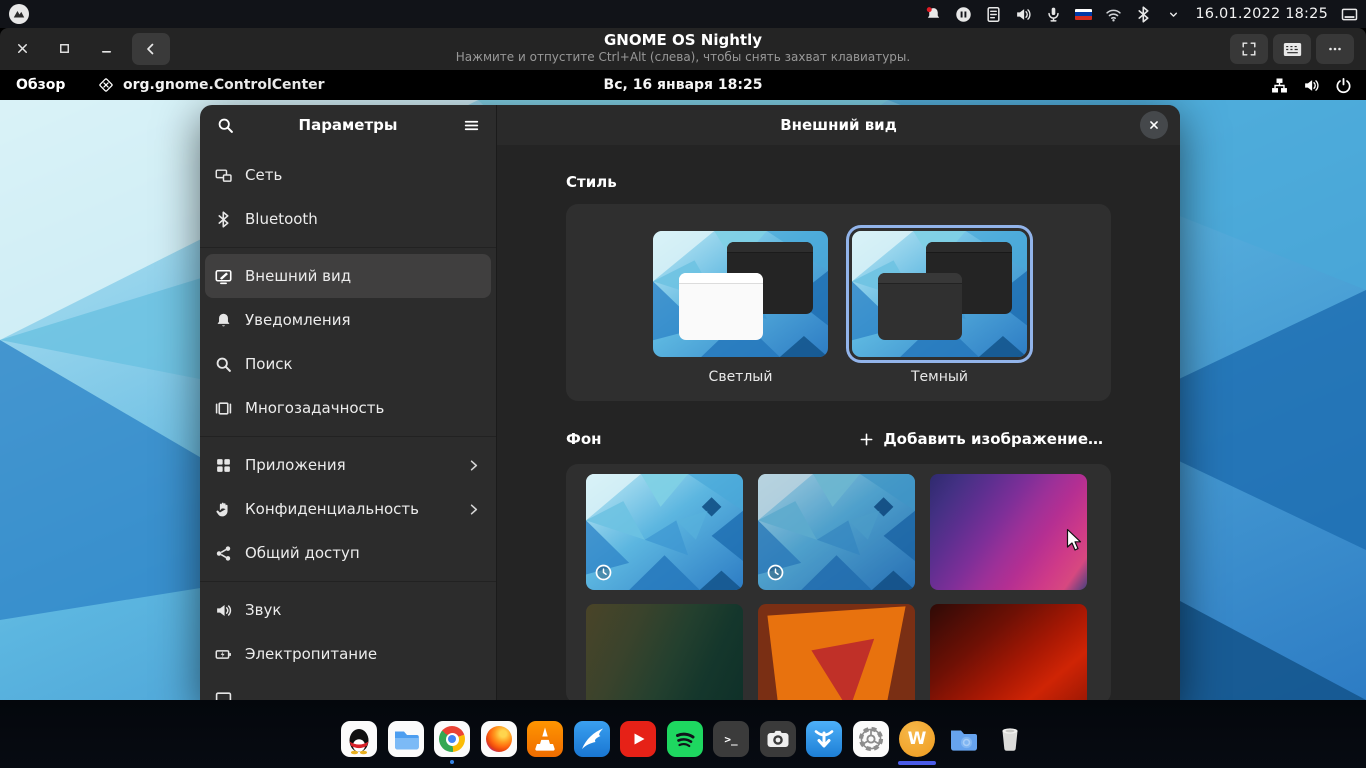 The image size is (1366, 768). Describe the element at coordinates (1010, 739) in the screenshot. I see `dock-app-trash` at that location.